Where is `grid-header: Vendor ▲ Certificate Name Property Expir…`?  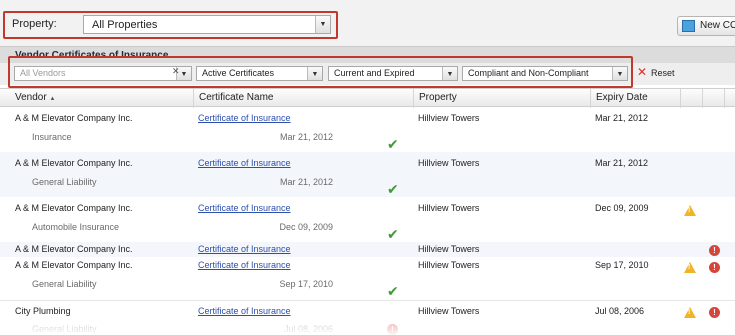
grid-header: Vendor ▲ Certificate Name Property Expir… is located at coordinates (367, 98).